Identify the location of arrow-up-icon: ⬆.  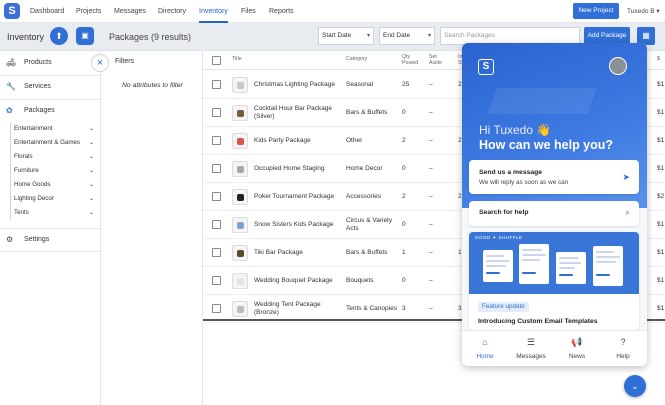
(59, 36).